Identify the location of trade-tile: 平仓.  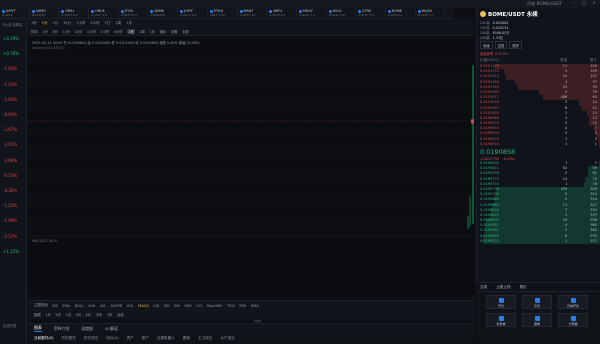
(537, 302).